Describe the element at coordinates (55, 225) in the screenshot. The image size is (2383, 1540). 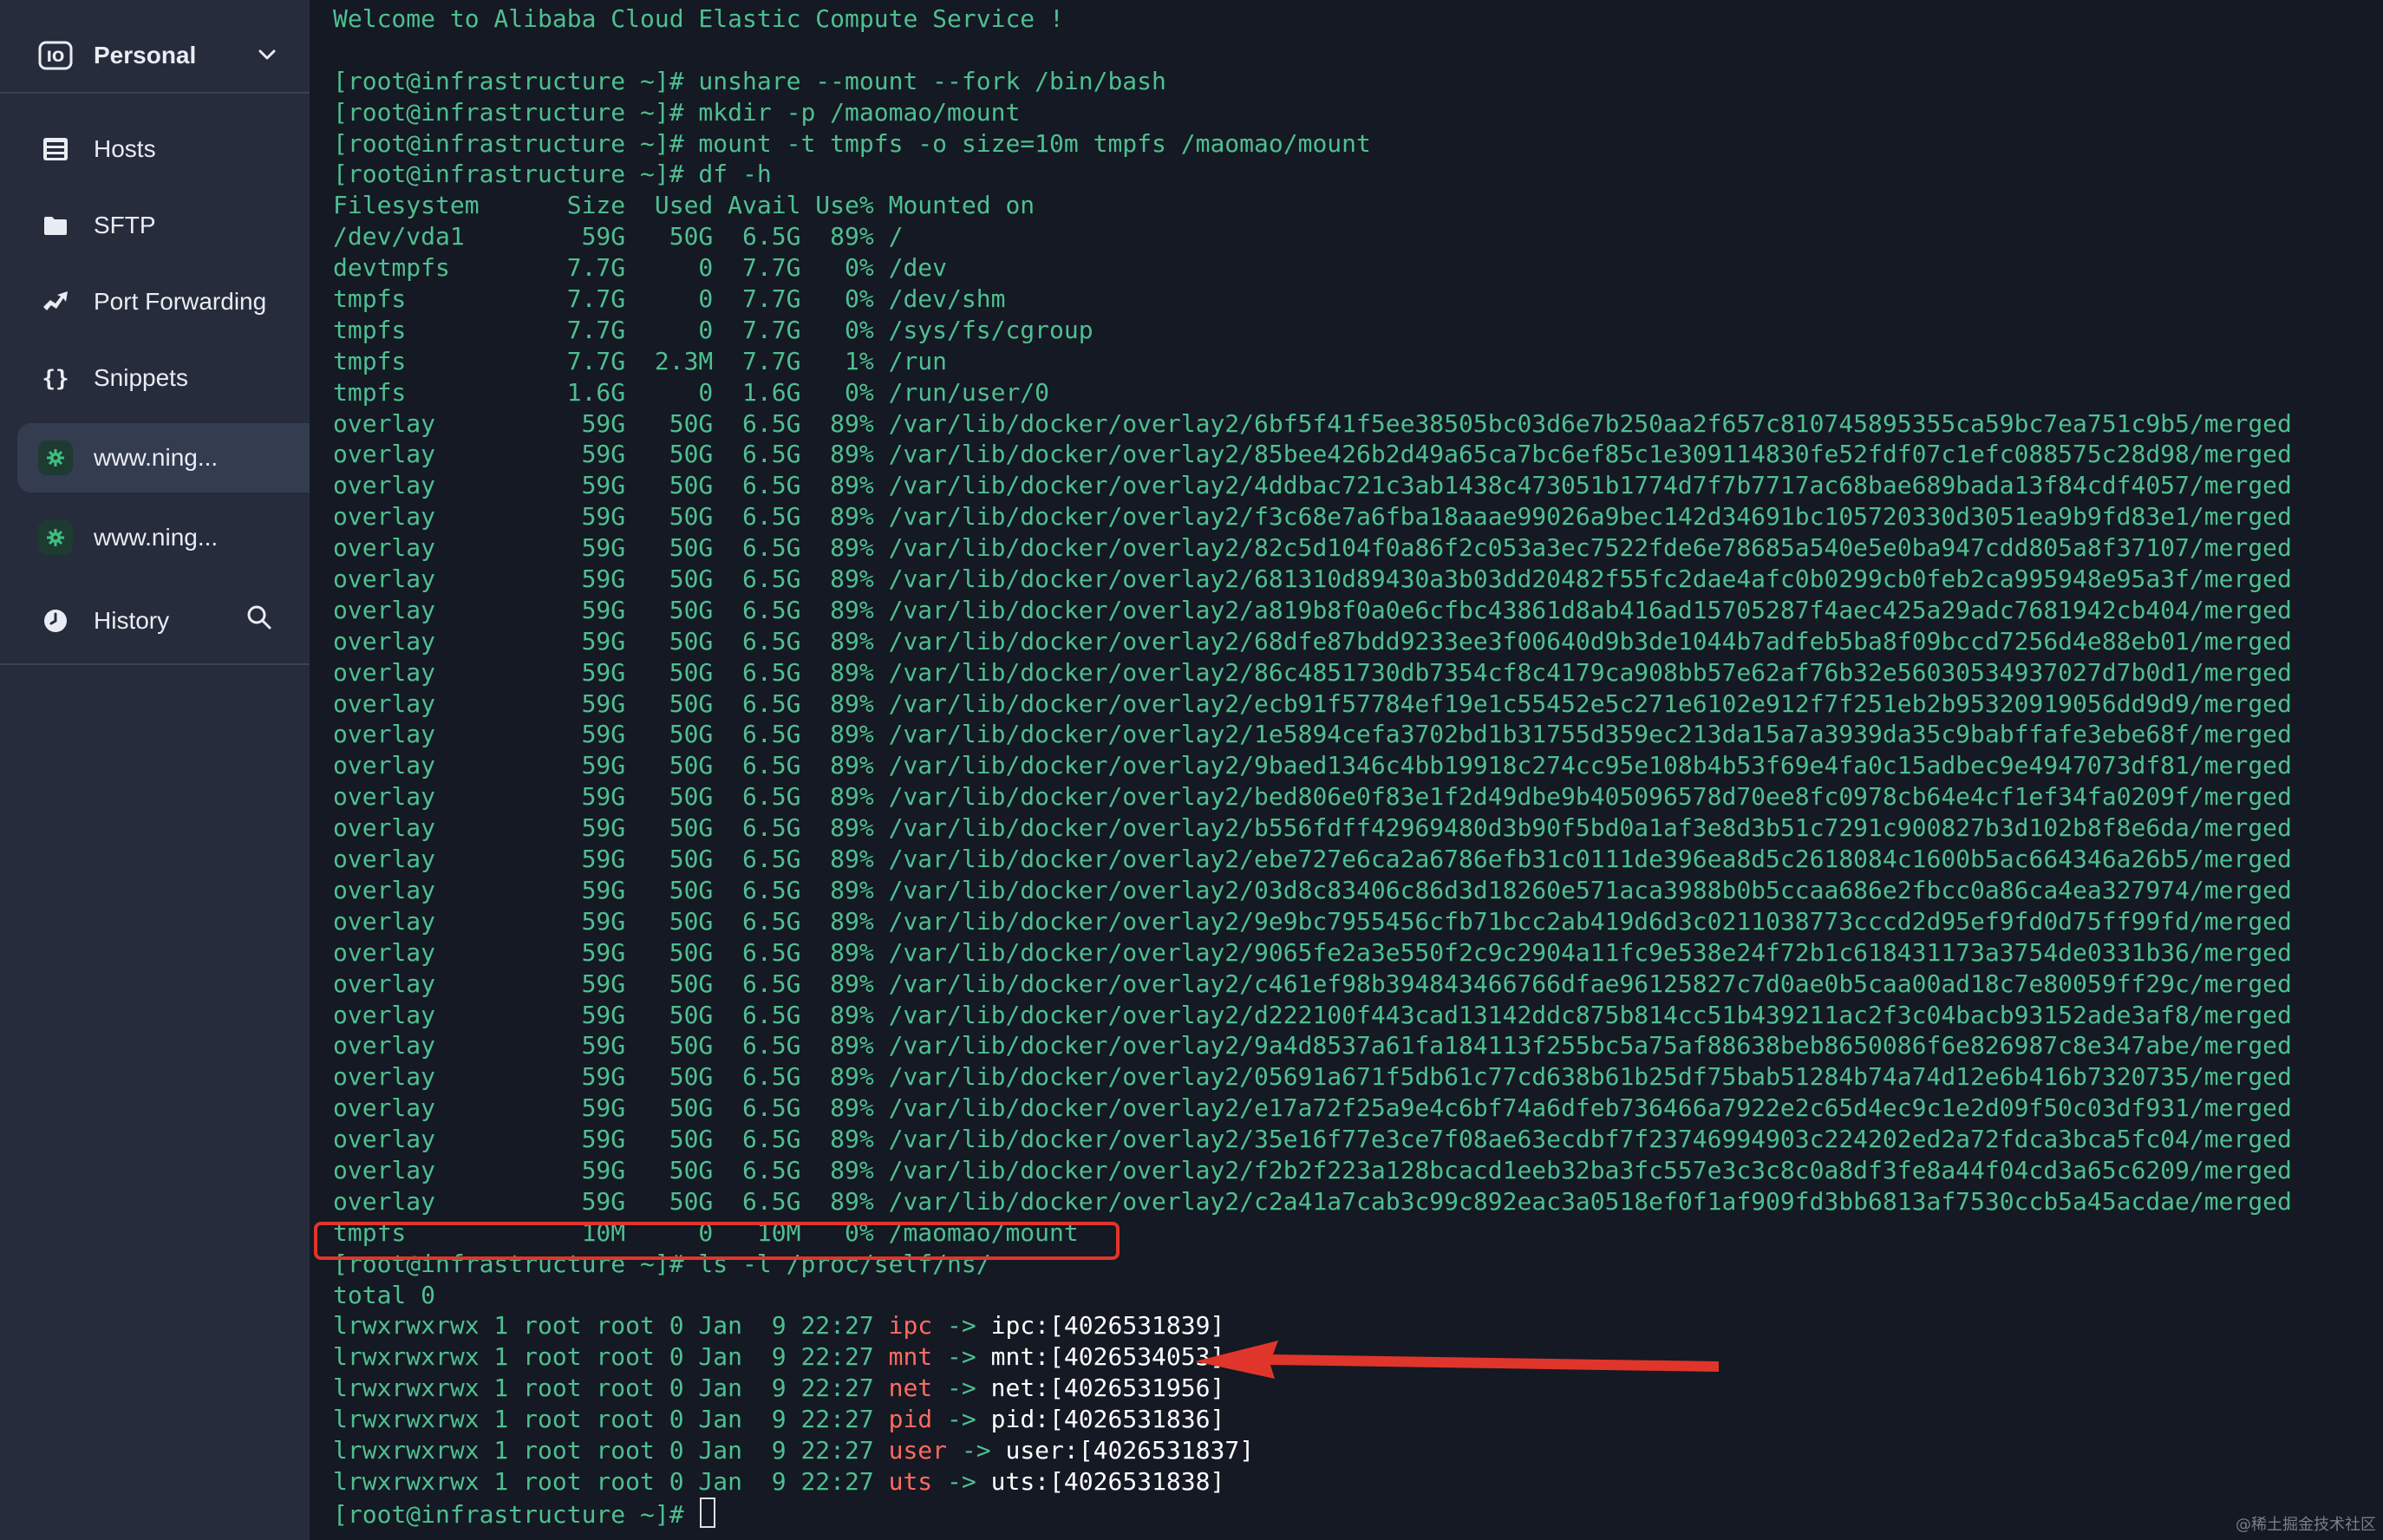
I see `folder-icon` at that location.